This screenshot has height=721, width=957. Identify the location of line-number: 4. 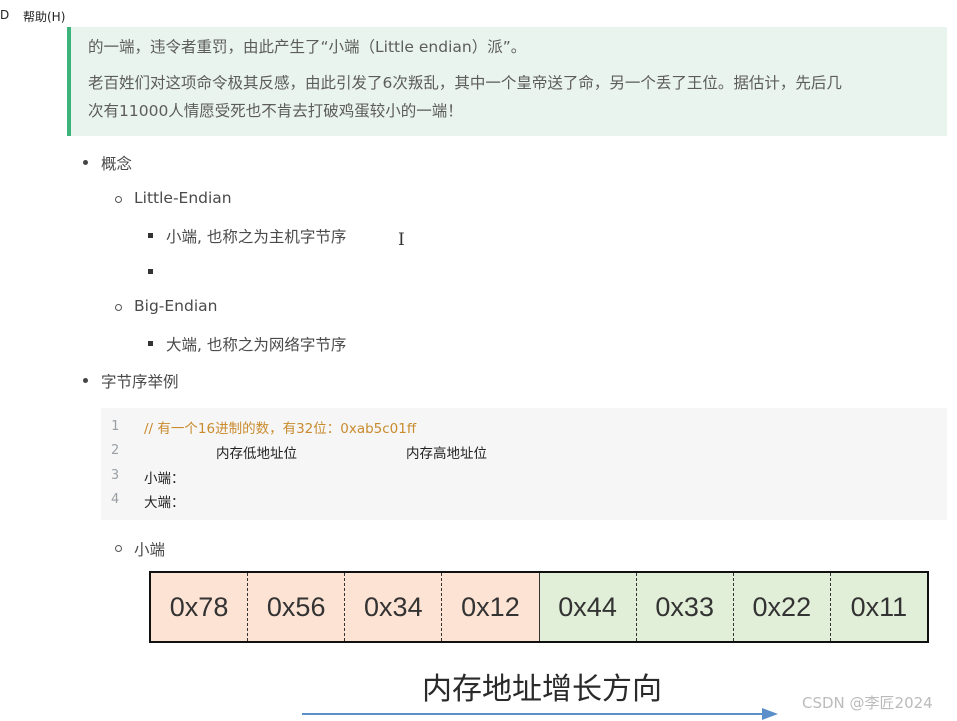
(115, 499).